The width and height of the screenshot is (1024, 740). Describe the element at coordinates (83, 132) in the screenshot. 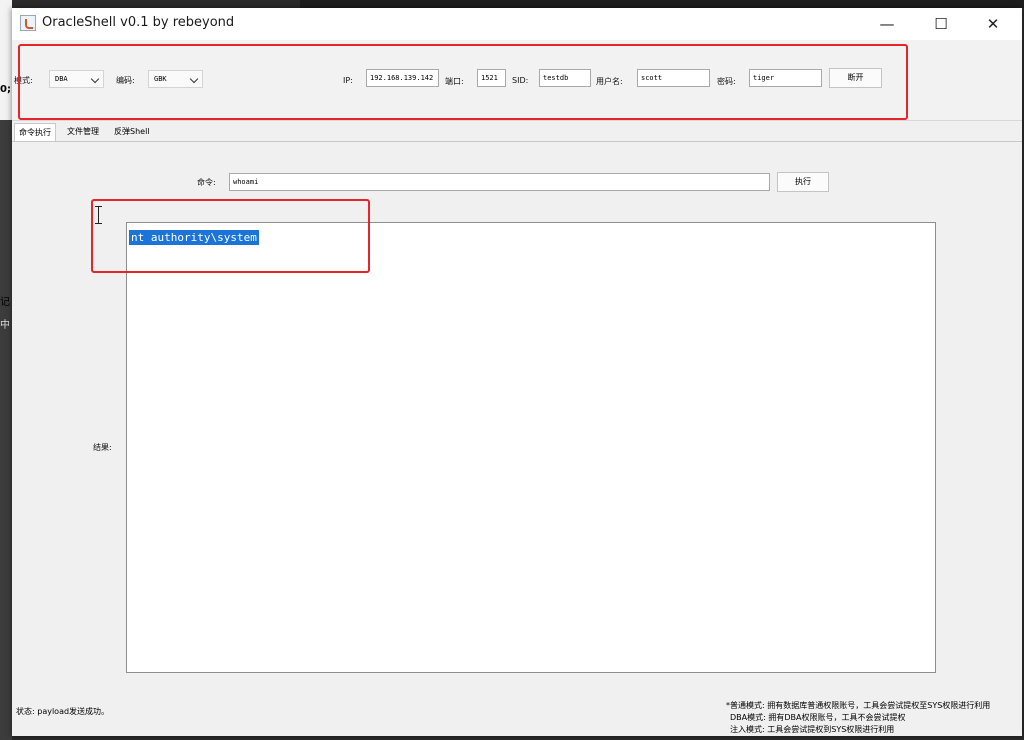

I see `tab-file-manager: 文件管理` at that location.